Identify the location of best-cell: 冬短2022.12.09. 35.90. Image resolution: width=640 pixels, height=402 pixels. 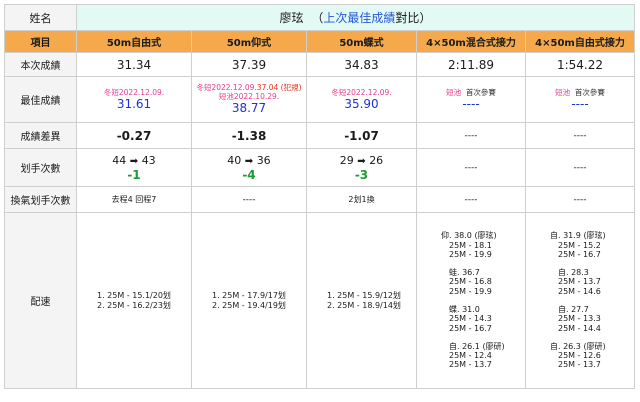
(361, 99).